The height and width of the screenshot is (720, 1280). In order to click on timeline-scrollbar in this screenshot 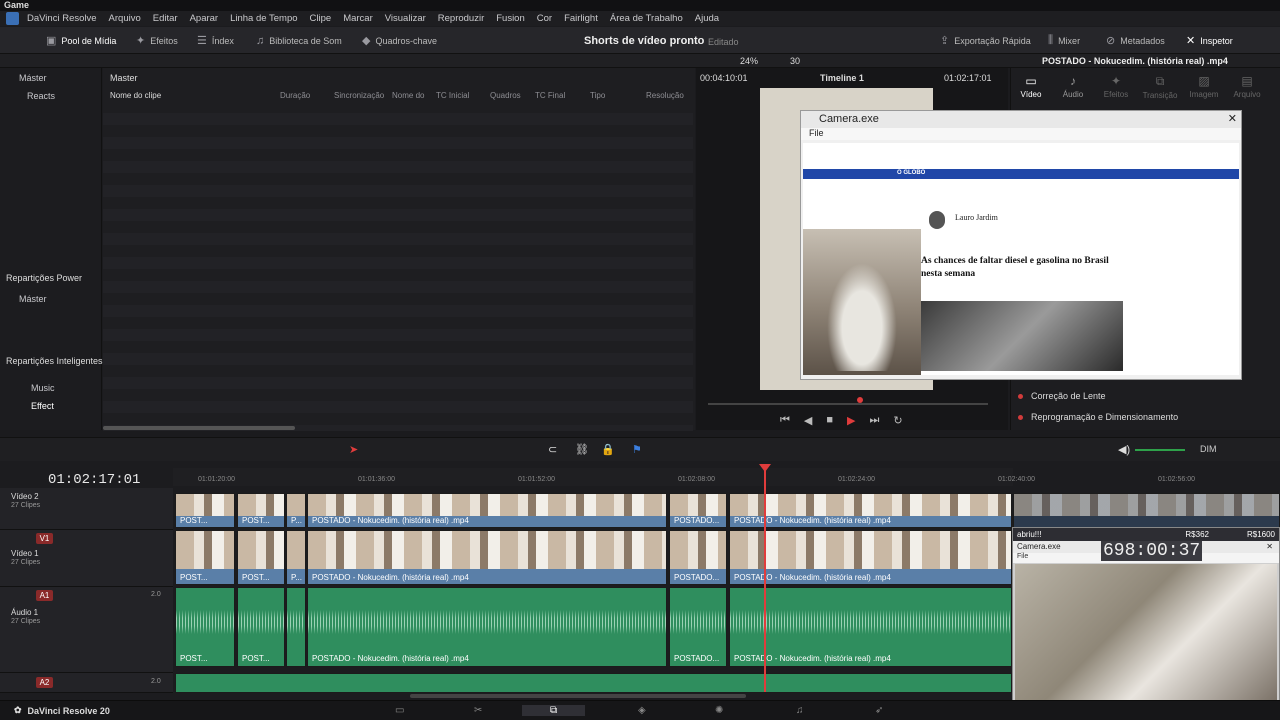, I will do `click(578, 696)`.